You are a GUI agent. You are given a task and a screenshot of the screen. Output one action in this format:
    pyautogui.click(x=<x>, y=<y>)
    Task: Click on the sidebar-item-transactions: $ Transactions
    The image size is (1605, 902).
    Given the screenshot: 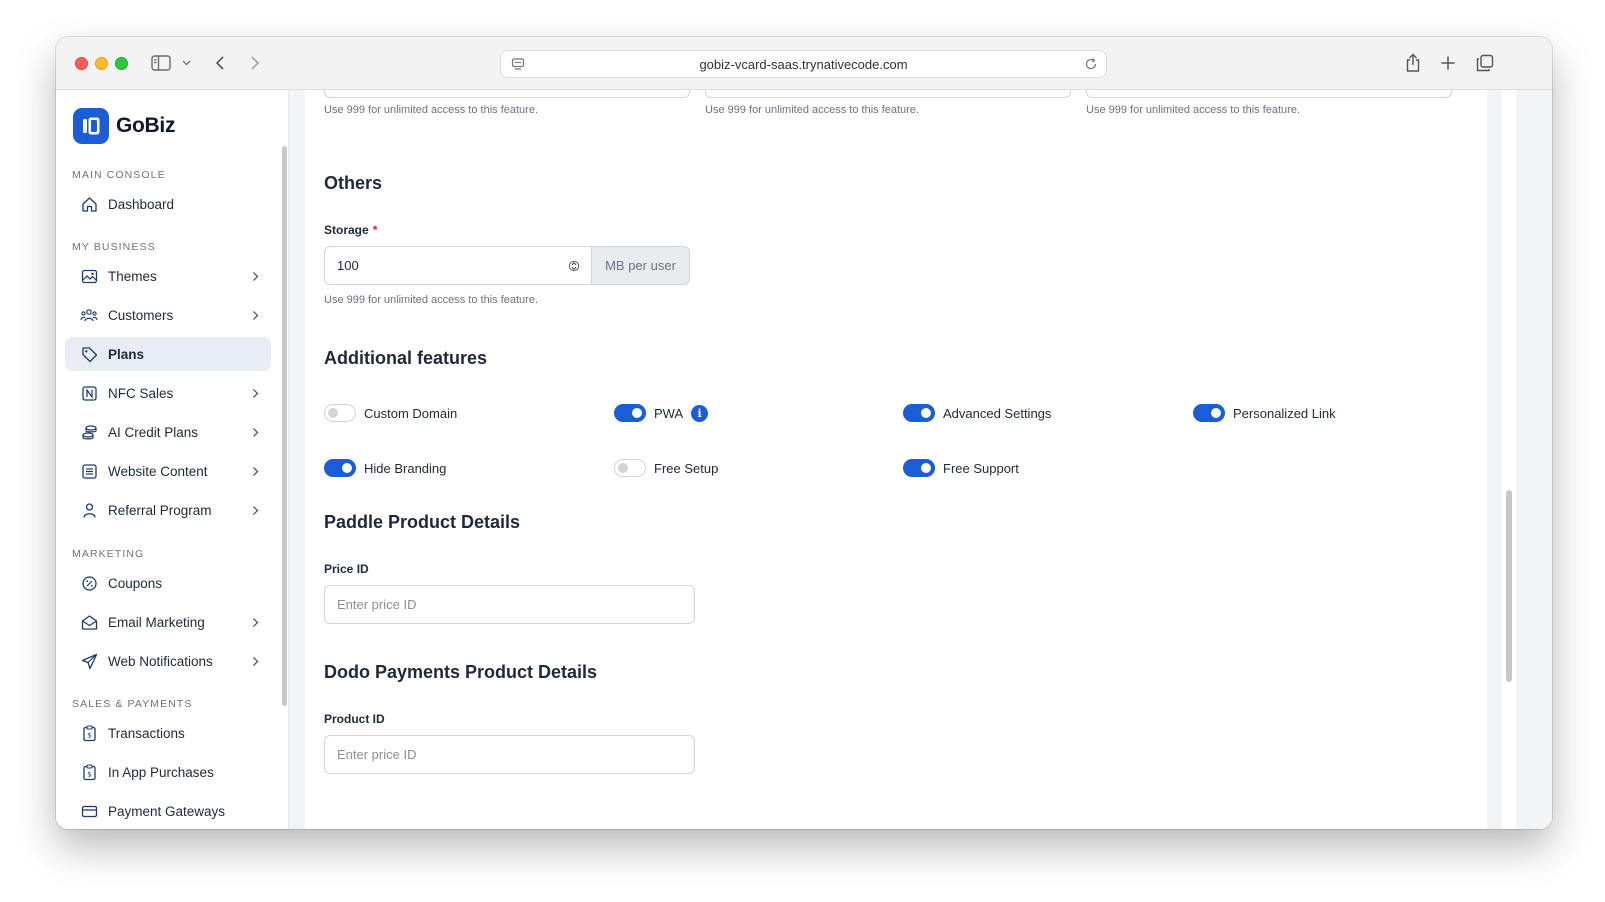 What is the action you would take?
    pyautogui.click(x=168, y=733)
    